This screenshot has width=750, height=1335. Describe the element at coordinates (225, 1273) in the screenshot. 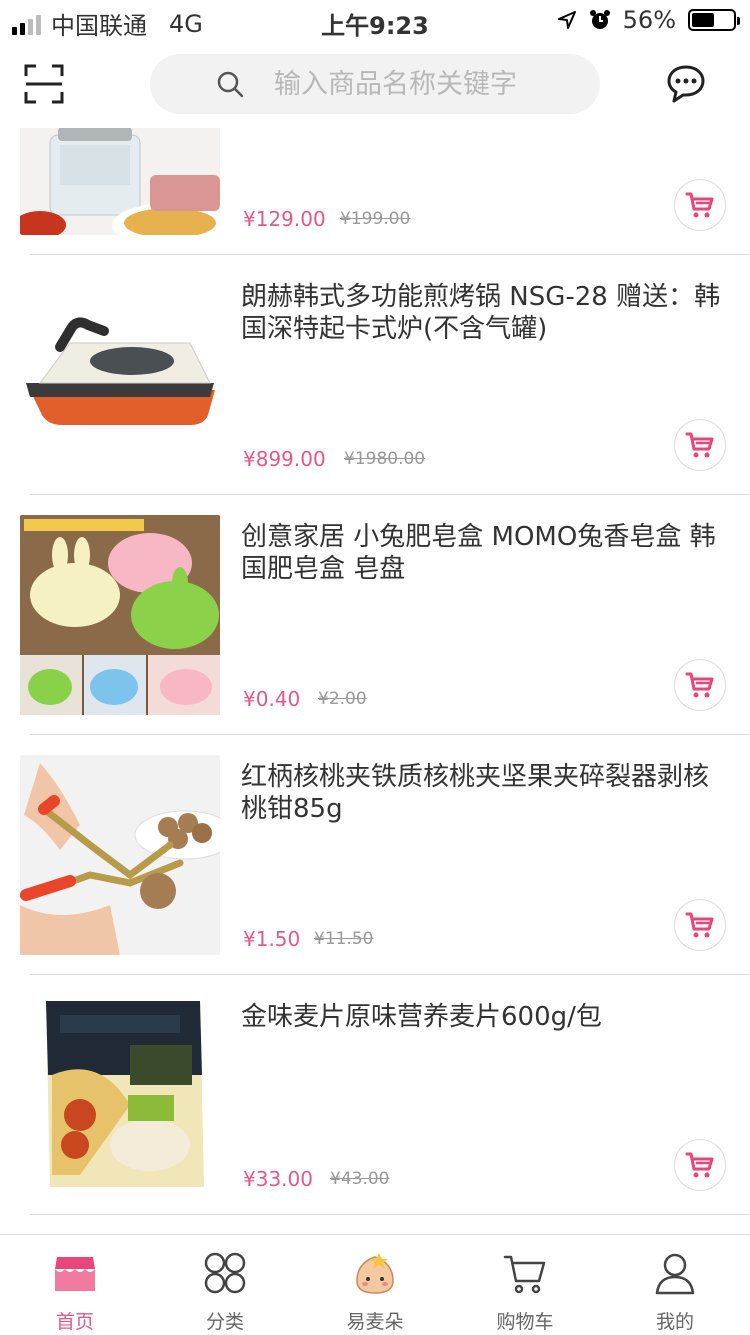

I see `category-icon` at that location.